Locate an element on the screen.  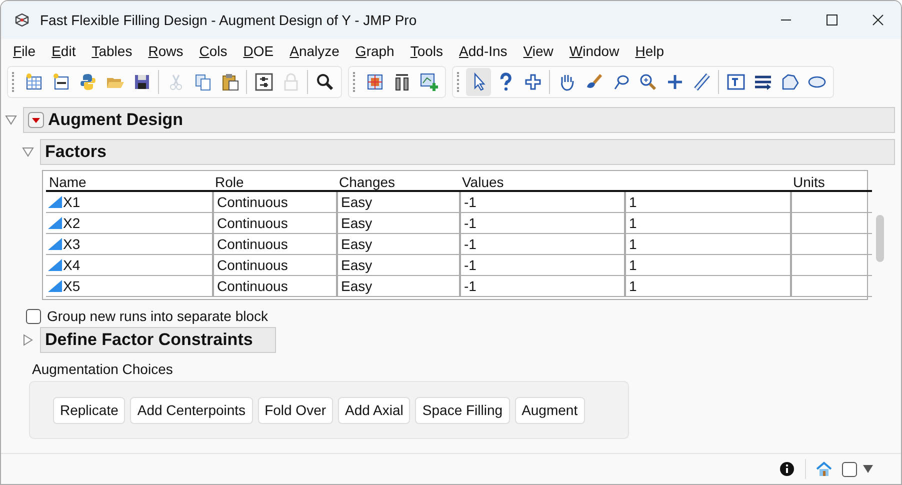
scrollbar-thumb is located at coordinates (880, 238).